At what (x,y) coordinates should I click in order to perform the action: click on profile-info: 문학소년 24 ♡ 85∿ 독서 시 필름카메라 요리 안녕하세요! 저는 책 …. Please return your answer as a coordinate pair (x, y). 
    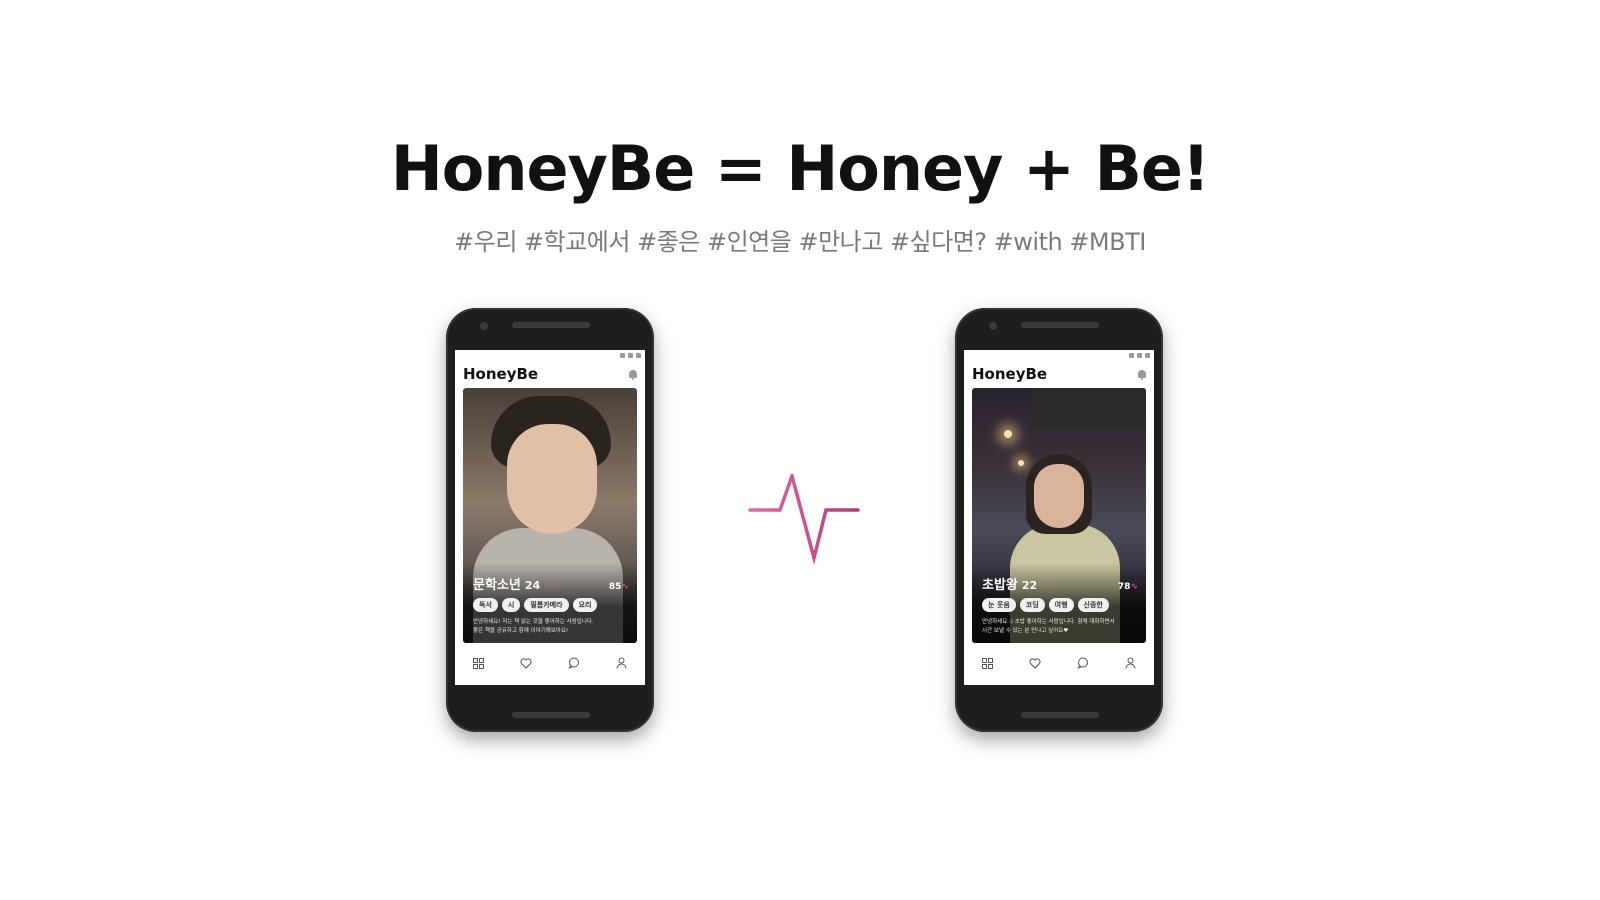
    Looking at the image, I should click on (551, 605).